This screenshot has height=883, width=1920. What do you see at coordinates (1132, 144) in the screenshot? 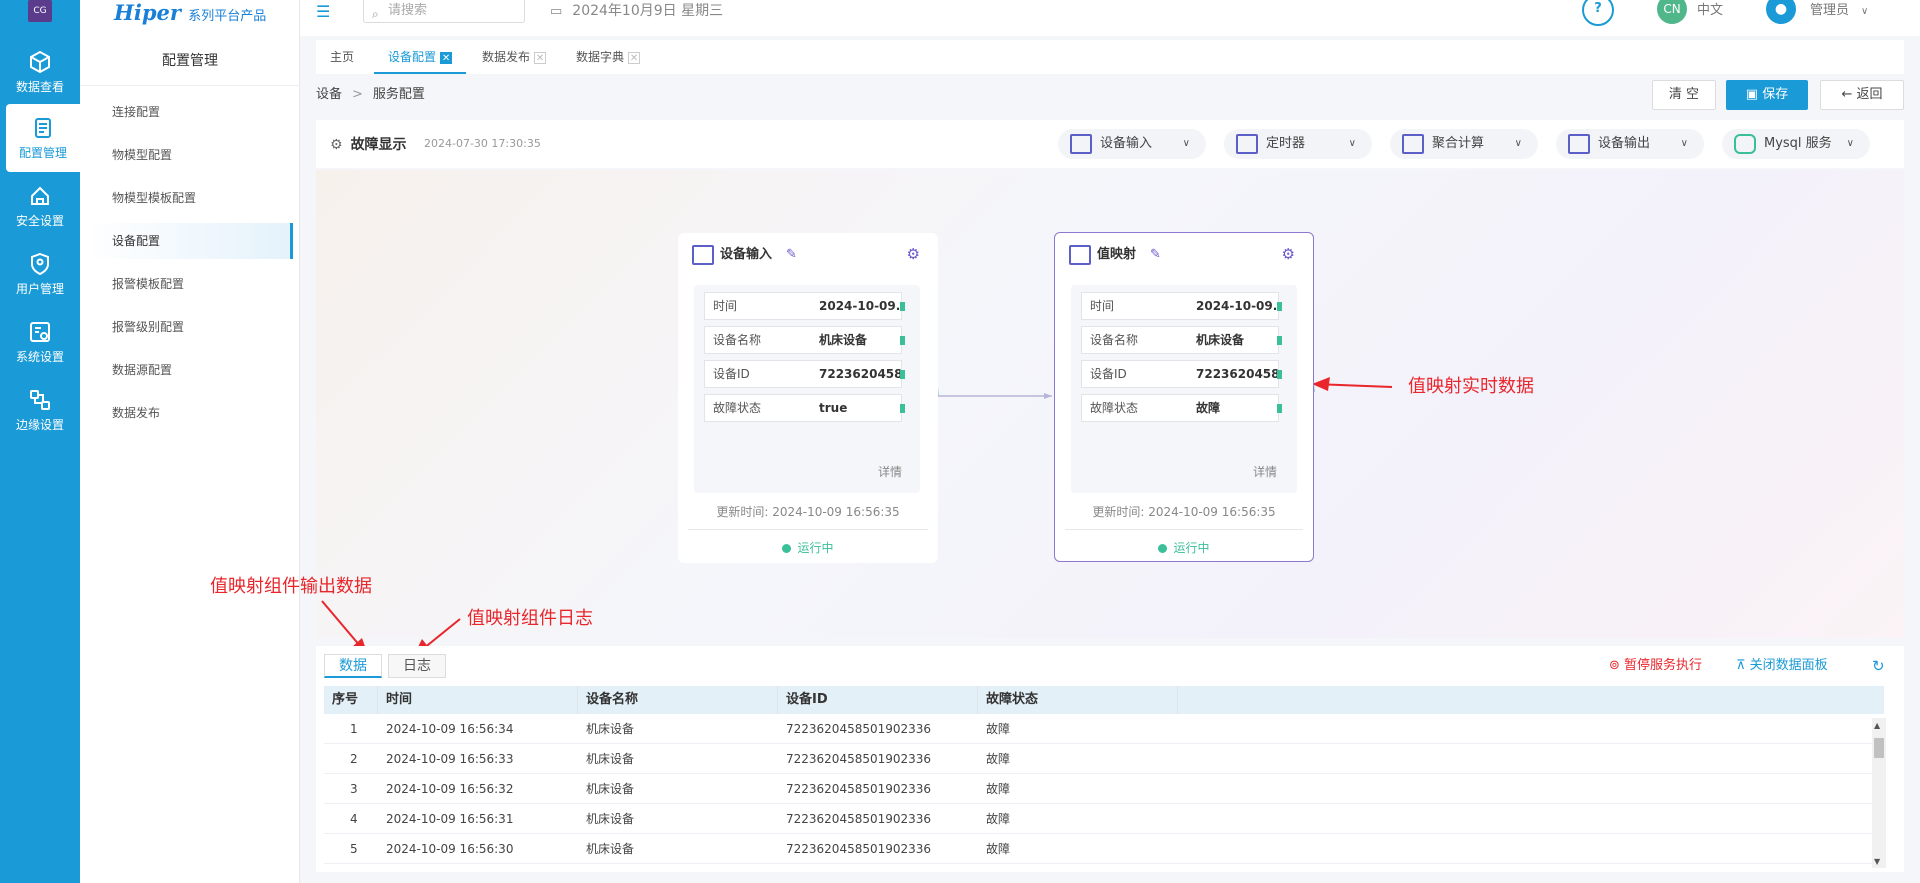
I see `device-input-dropdown: 设备输入 ∨` at bounding box center [1132, 144].